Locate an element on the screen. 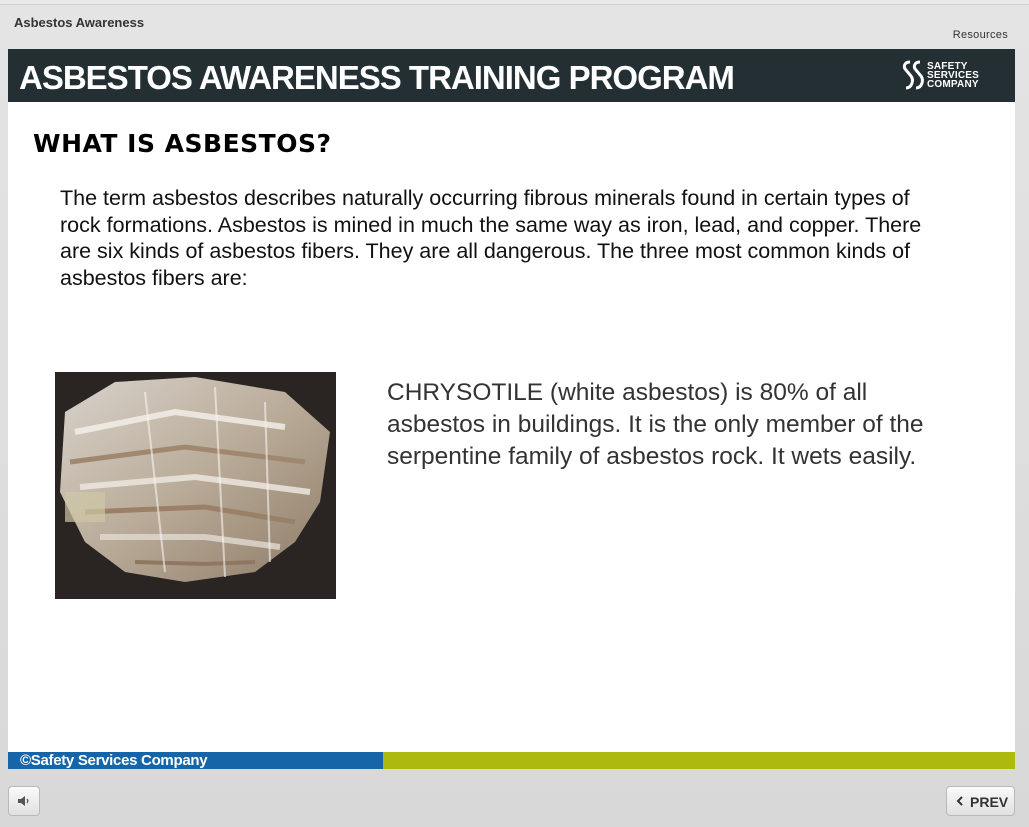  course-title: Asbestos Awareness is located at coordinates (79, 22).